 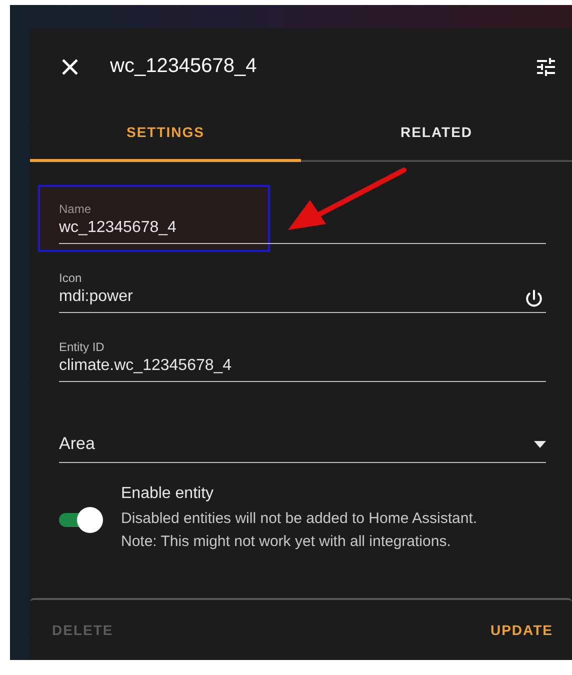 What do you see at coordinates (82, 347) in the screenshot?
I see `field-label: Entity ID` at bounding box center [82, 347].